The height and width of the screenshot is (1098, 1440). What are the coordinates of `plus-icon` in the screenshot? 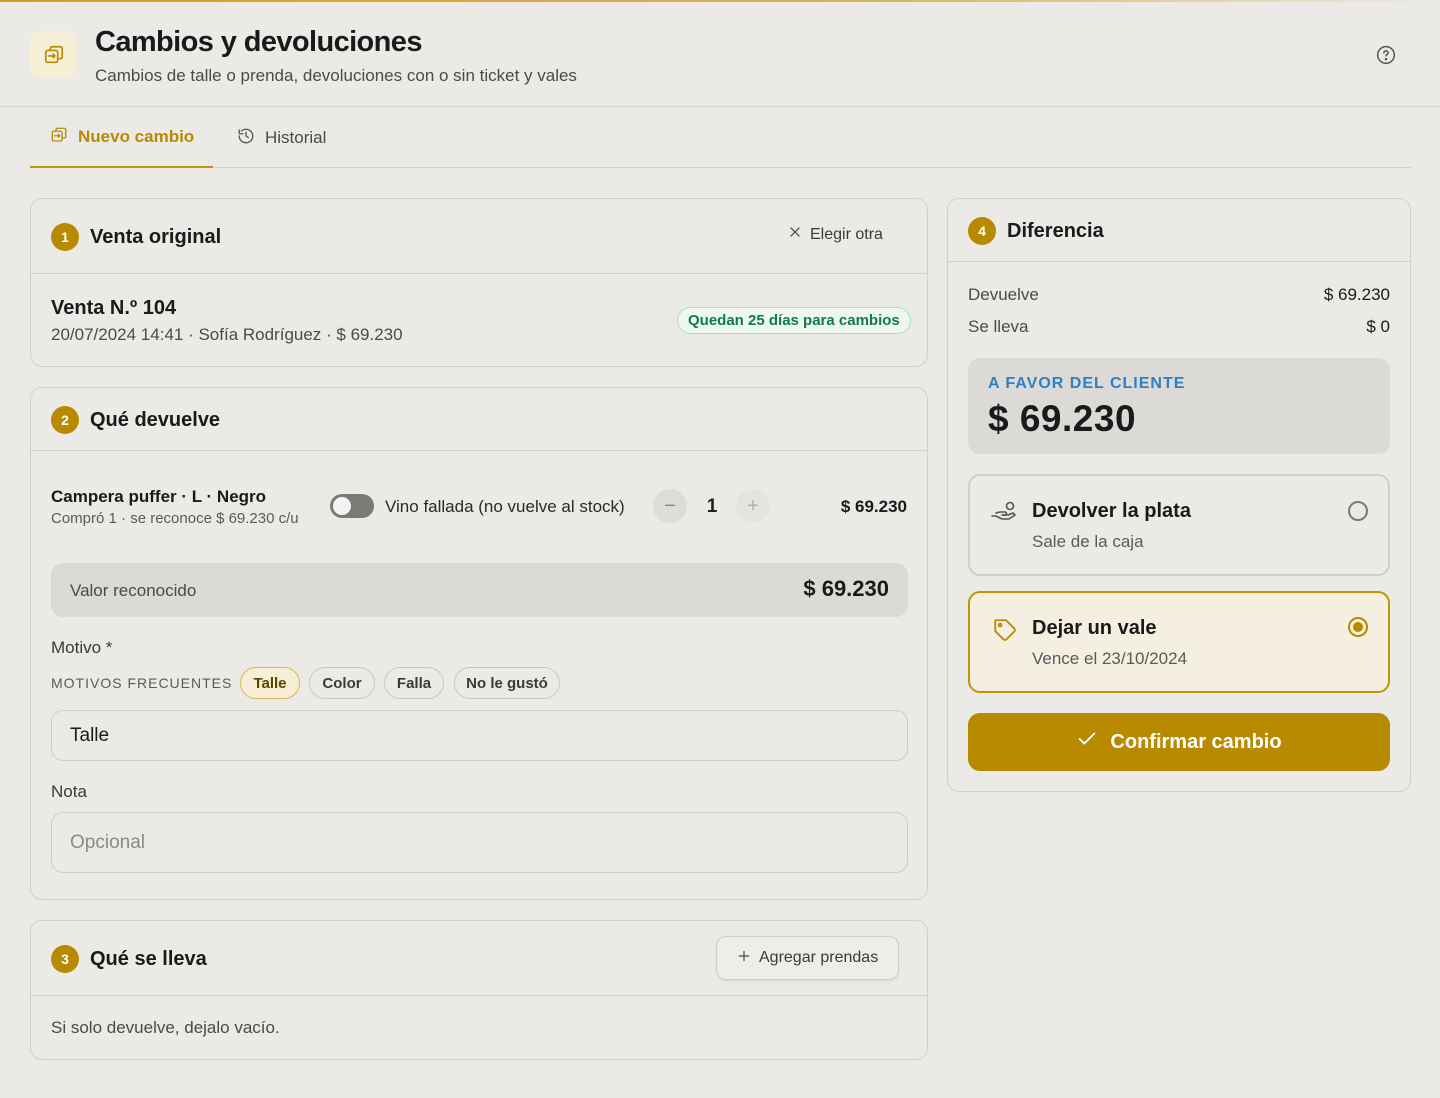 It's located at (744, 958).